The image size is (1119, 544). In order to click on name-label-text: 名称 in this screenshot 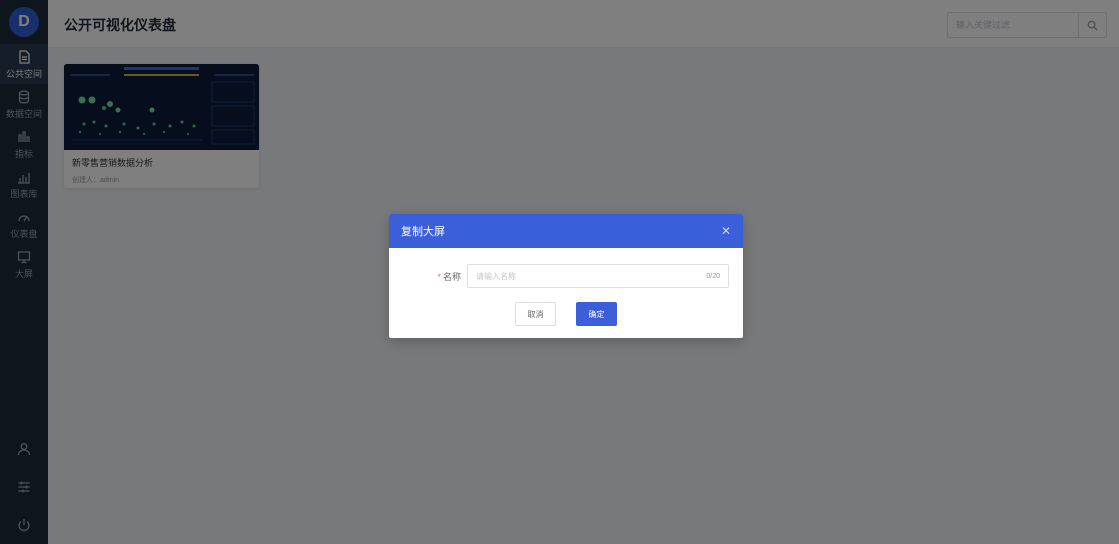, I will do `click(451, 276)`.